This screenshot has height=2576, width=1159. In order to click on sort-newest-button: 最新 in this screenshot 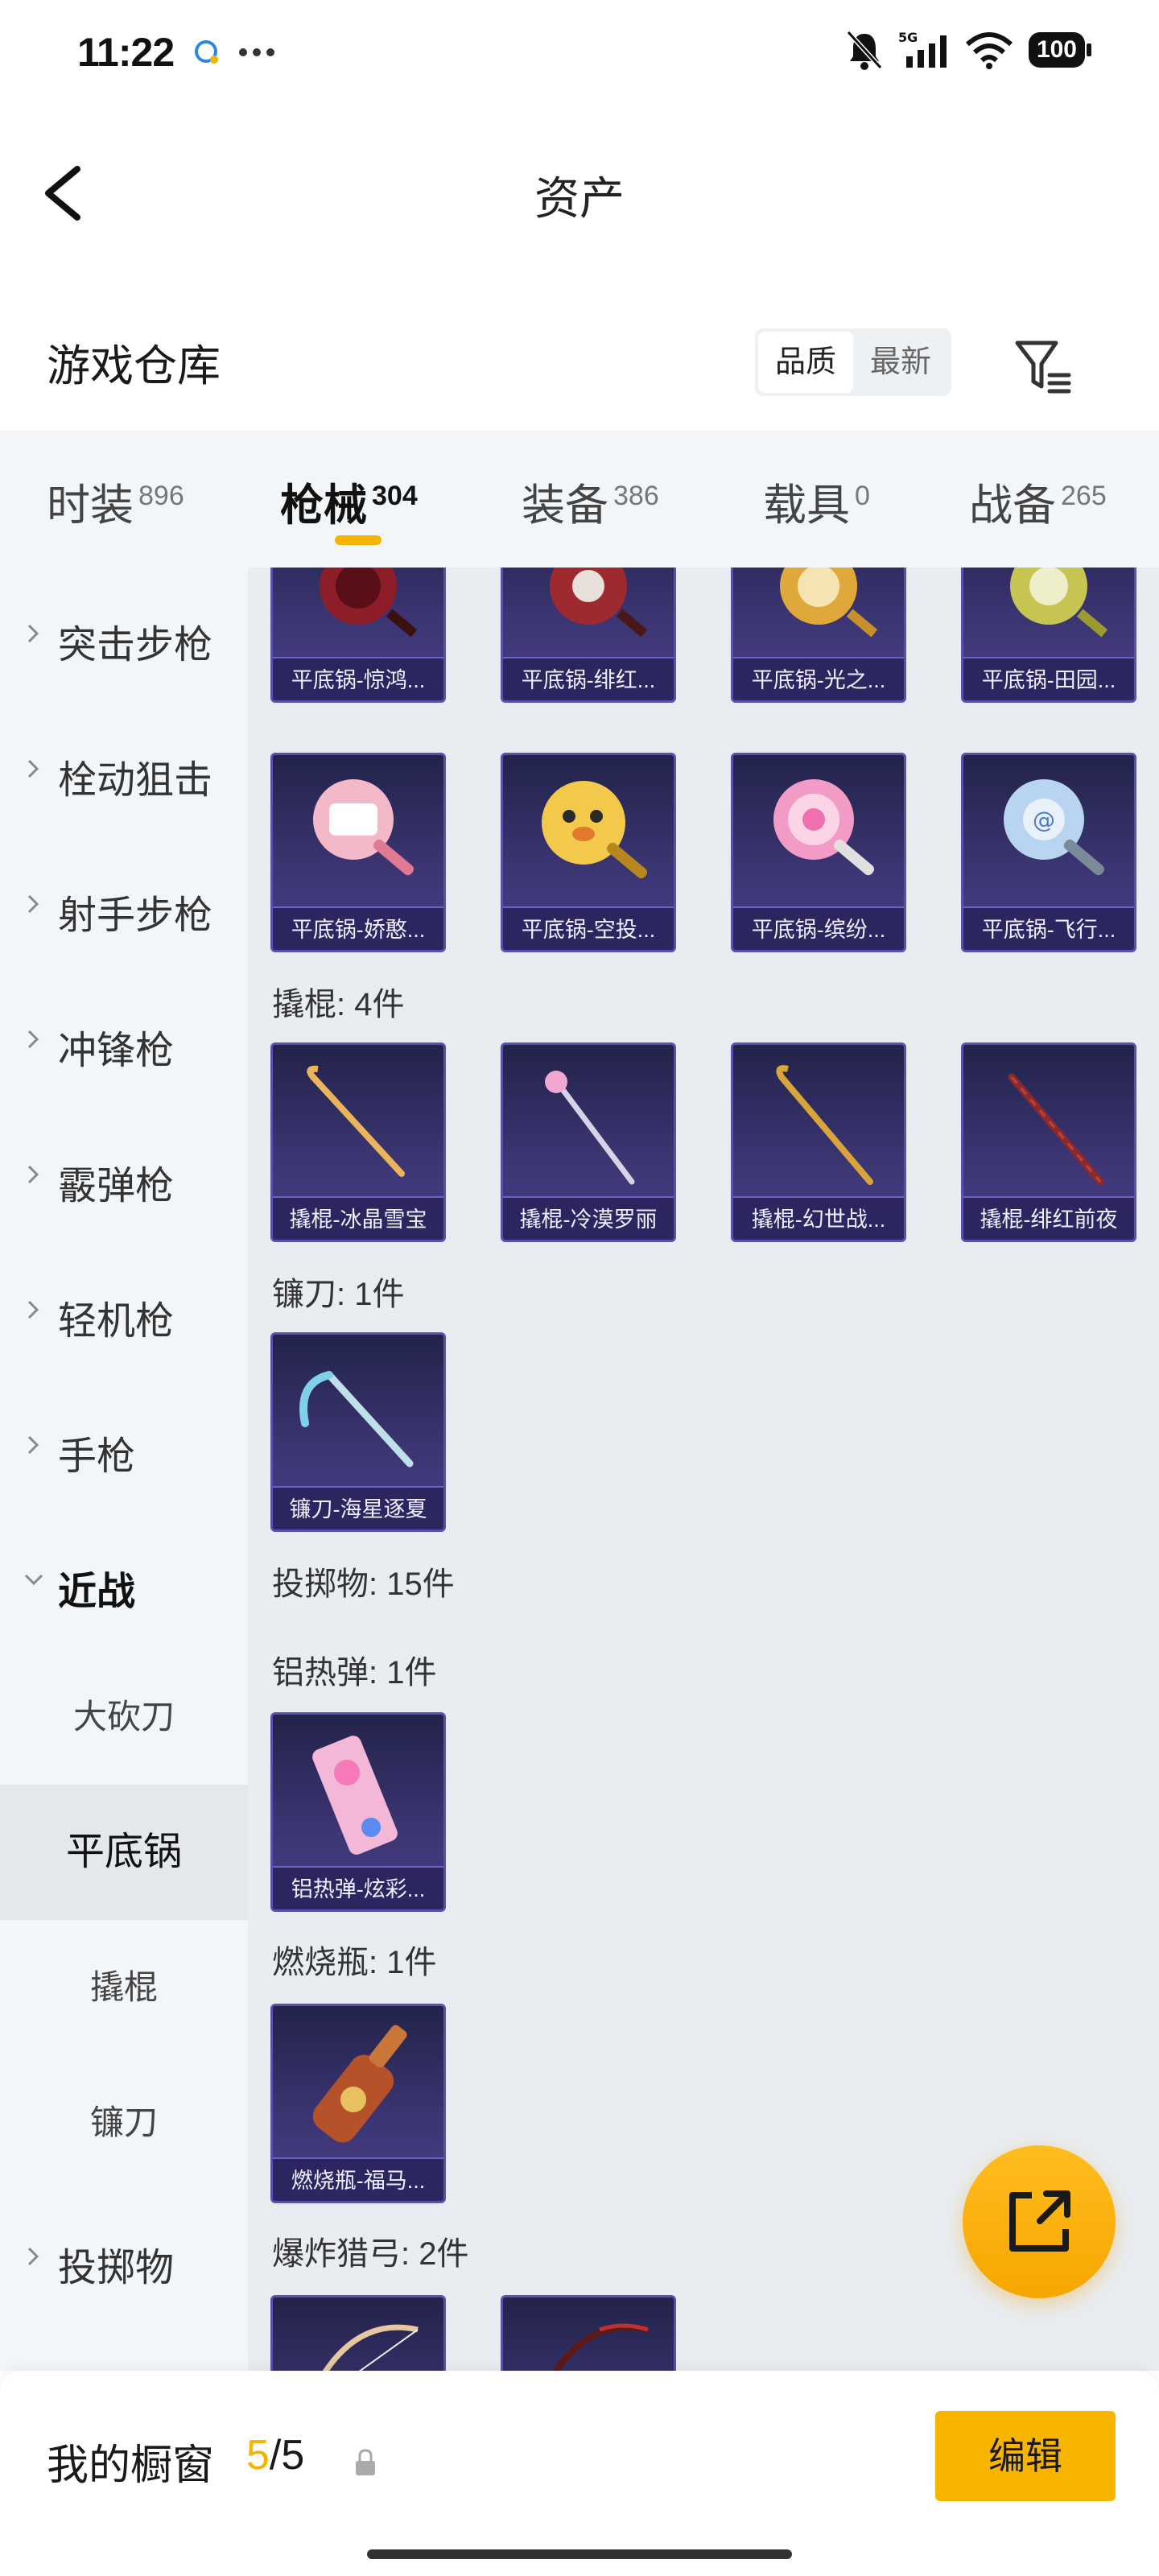, I will do `click(900, 362)`.